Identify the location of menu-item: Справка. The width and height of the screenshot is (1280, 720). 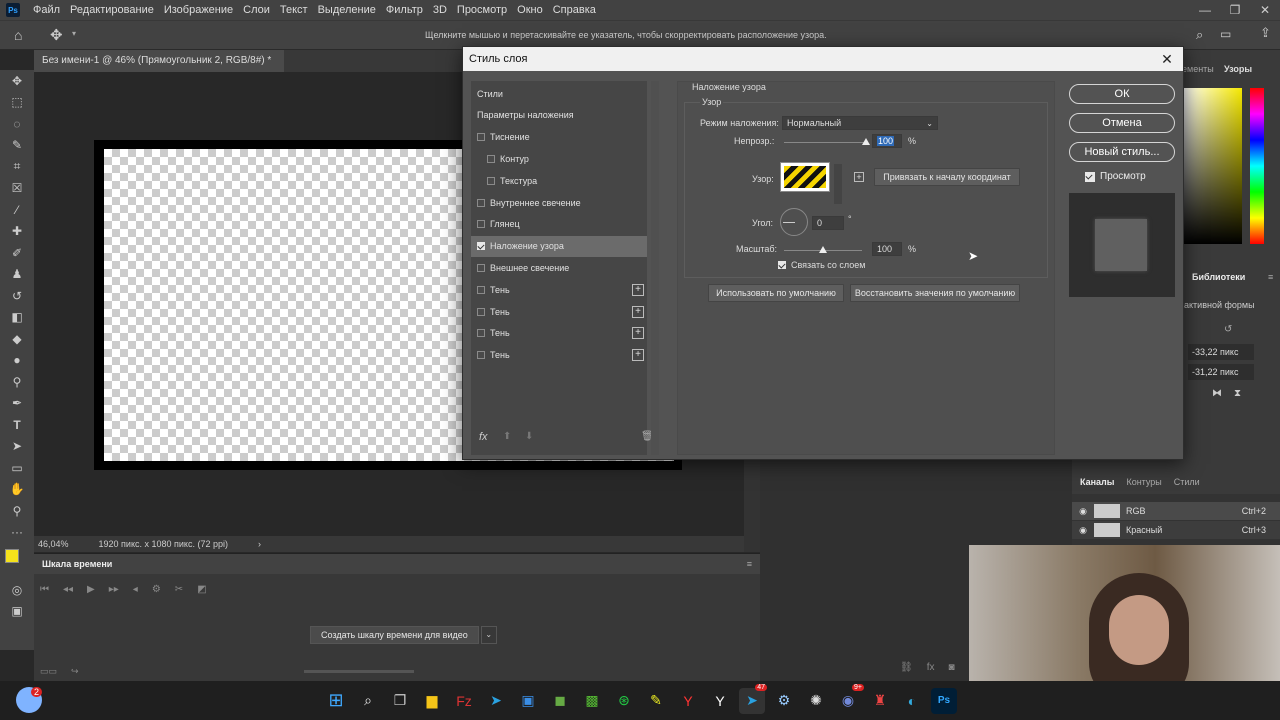
(574, 10).